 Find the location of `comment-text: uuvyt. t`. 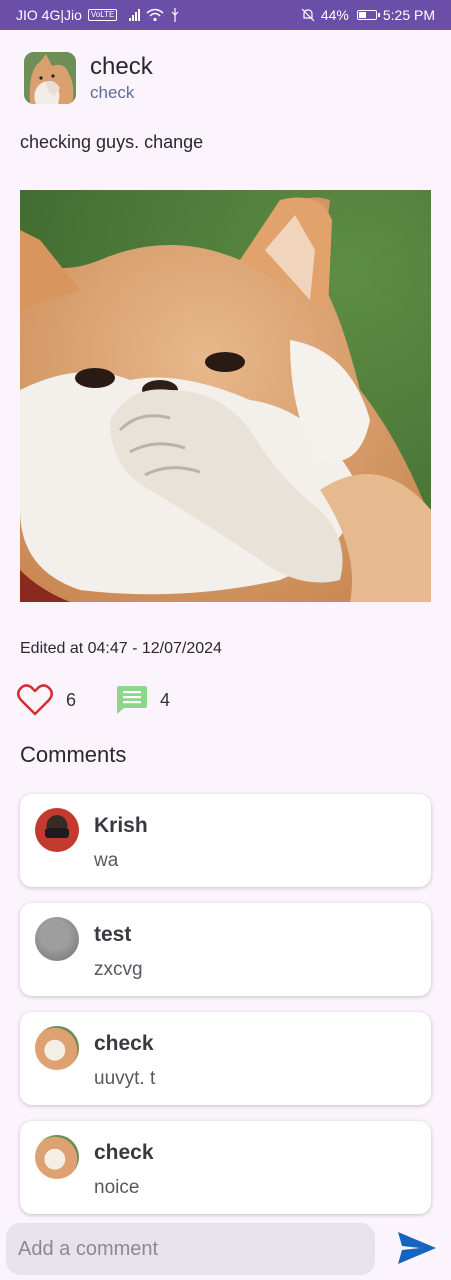

comment-text: uuvyt. t is located at coordinates (125, 1078).